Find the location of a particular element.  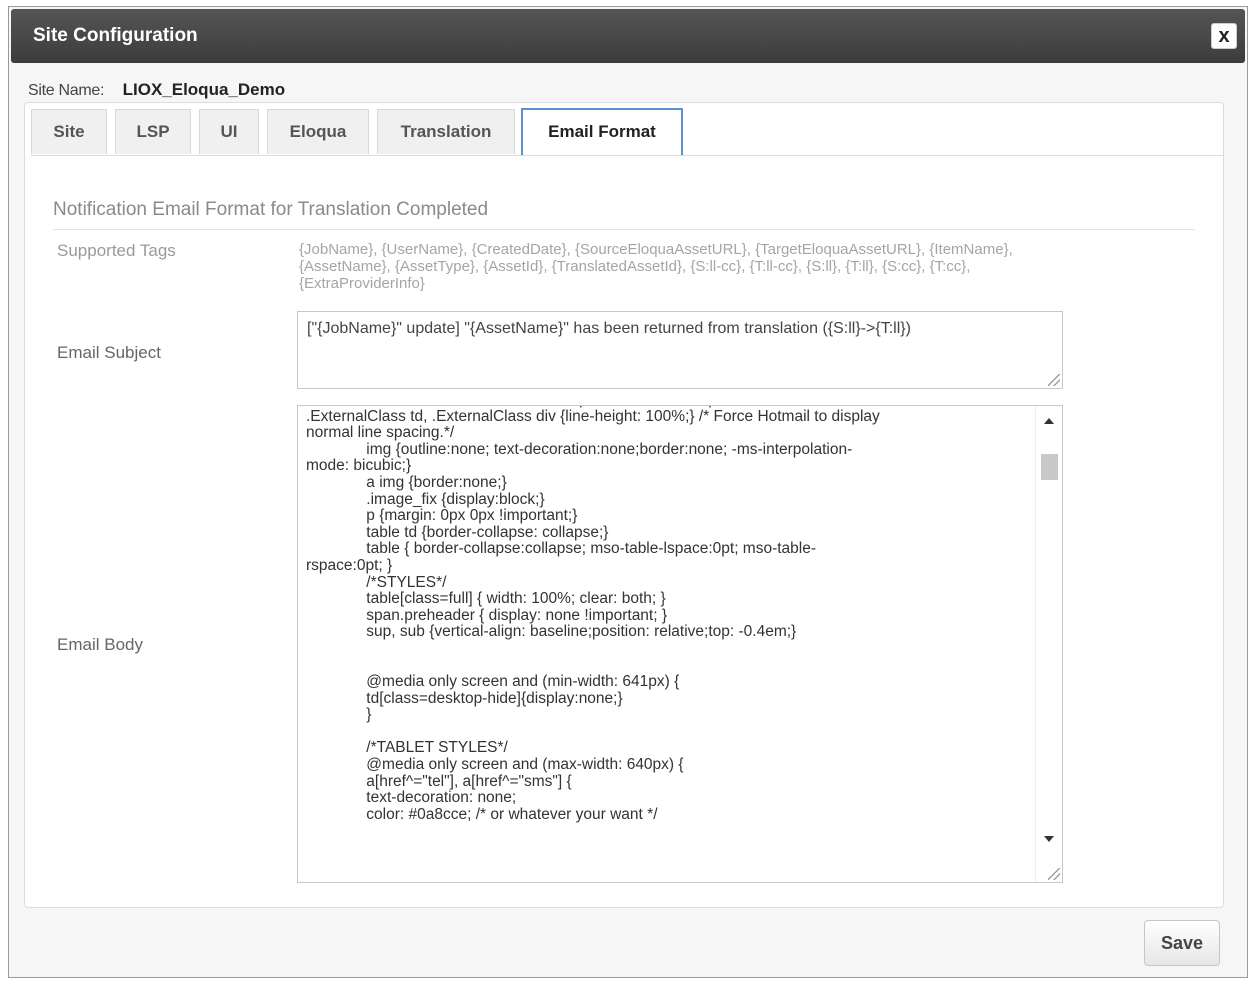

site-name-row: Site Name: LIOX_Eloqua_Demo is located at coordinates (156, 90).